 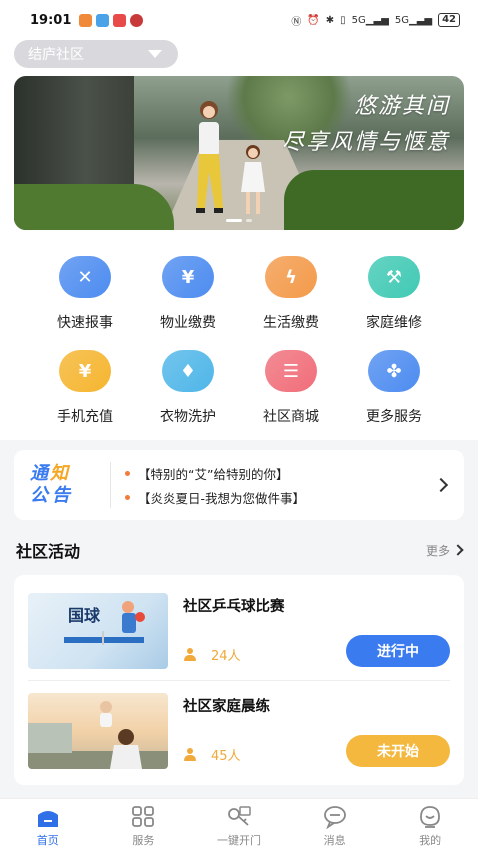 I want to click on service-label: 社区商城, so click(x=291, y=417).